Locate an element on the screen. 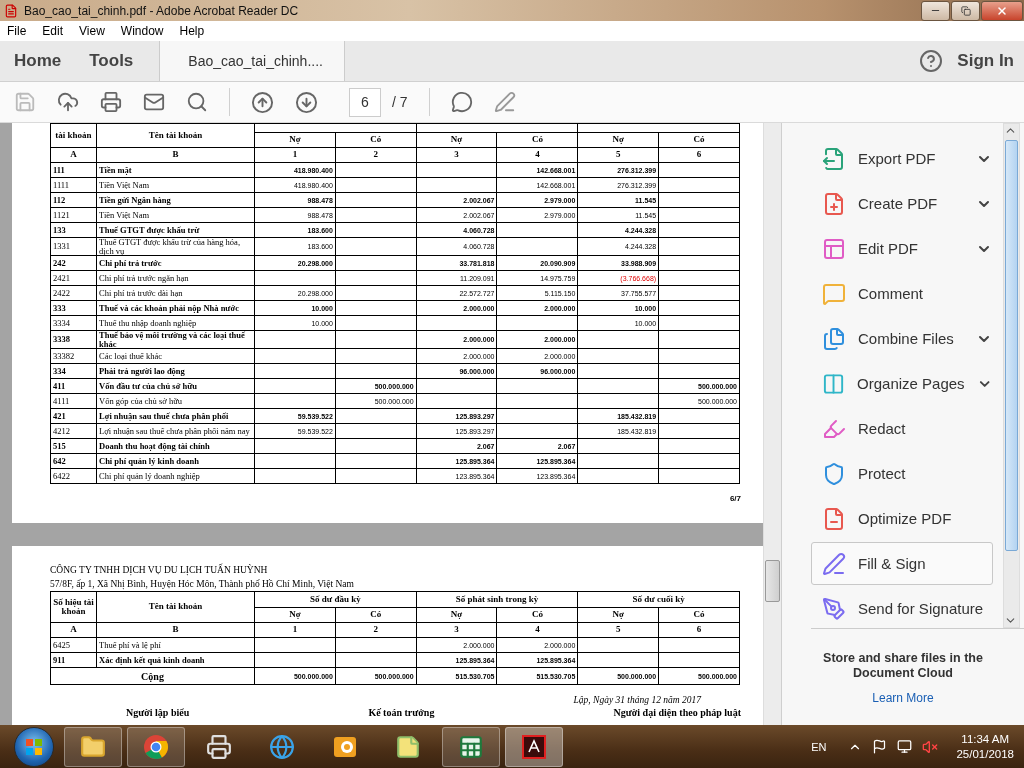 The width and height of the screenshot is (1024, 768). speech-bubble-icon is located at coordinates (834, 293).